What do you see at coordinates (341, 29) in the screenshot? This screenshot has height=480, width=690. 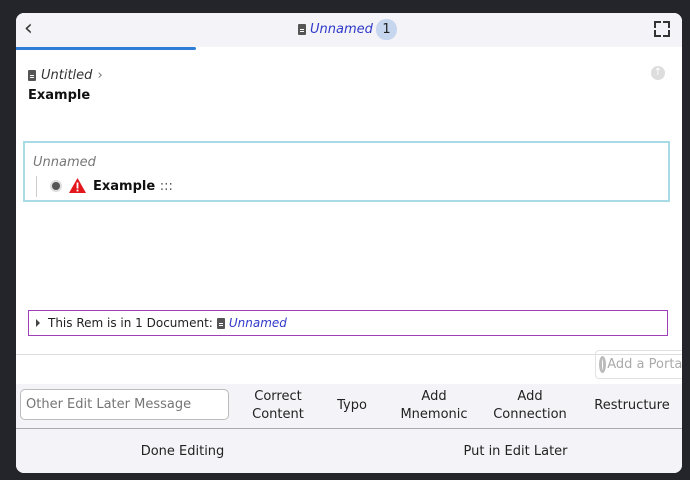 I see `document-title-text: Unnamed` at bounding box center [341, 29].